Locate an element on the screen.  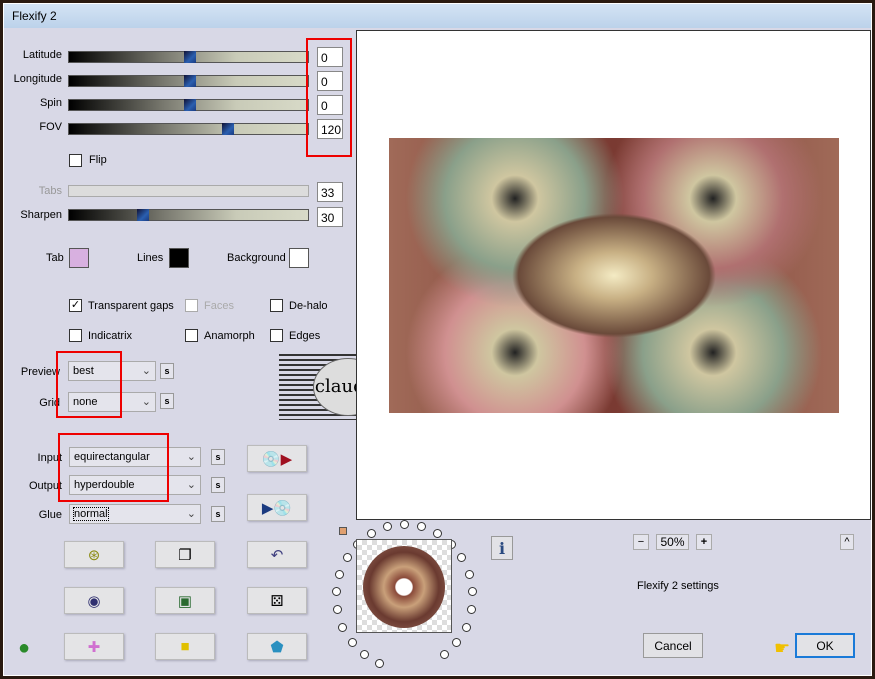
tab-color-label: Tab is located at coordinates (55, 258).